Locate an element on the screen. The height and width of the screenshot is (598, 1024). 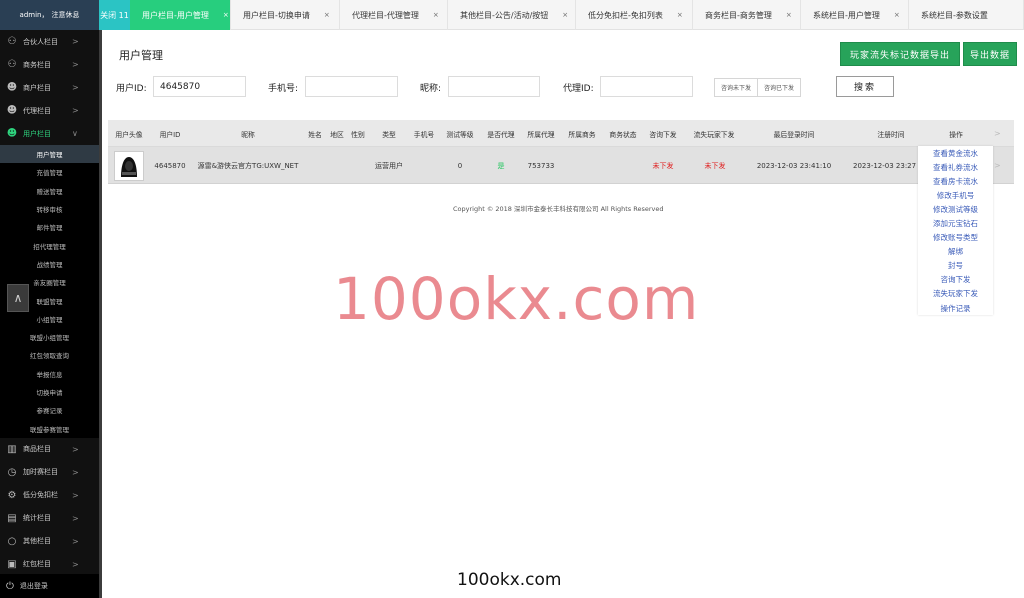
export-lost-players-button: 玩家流失标记数据导出 is located at coordinates (900, 54).